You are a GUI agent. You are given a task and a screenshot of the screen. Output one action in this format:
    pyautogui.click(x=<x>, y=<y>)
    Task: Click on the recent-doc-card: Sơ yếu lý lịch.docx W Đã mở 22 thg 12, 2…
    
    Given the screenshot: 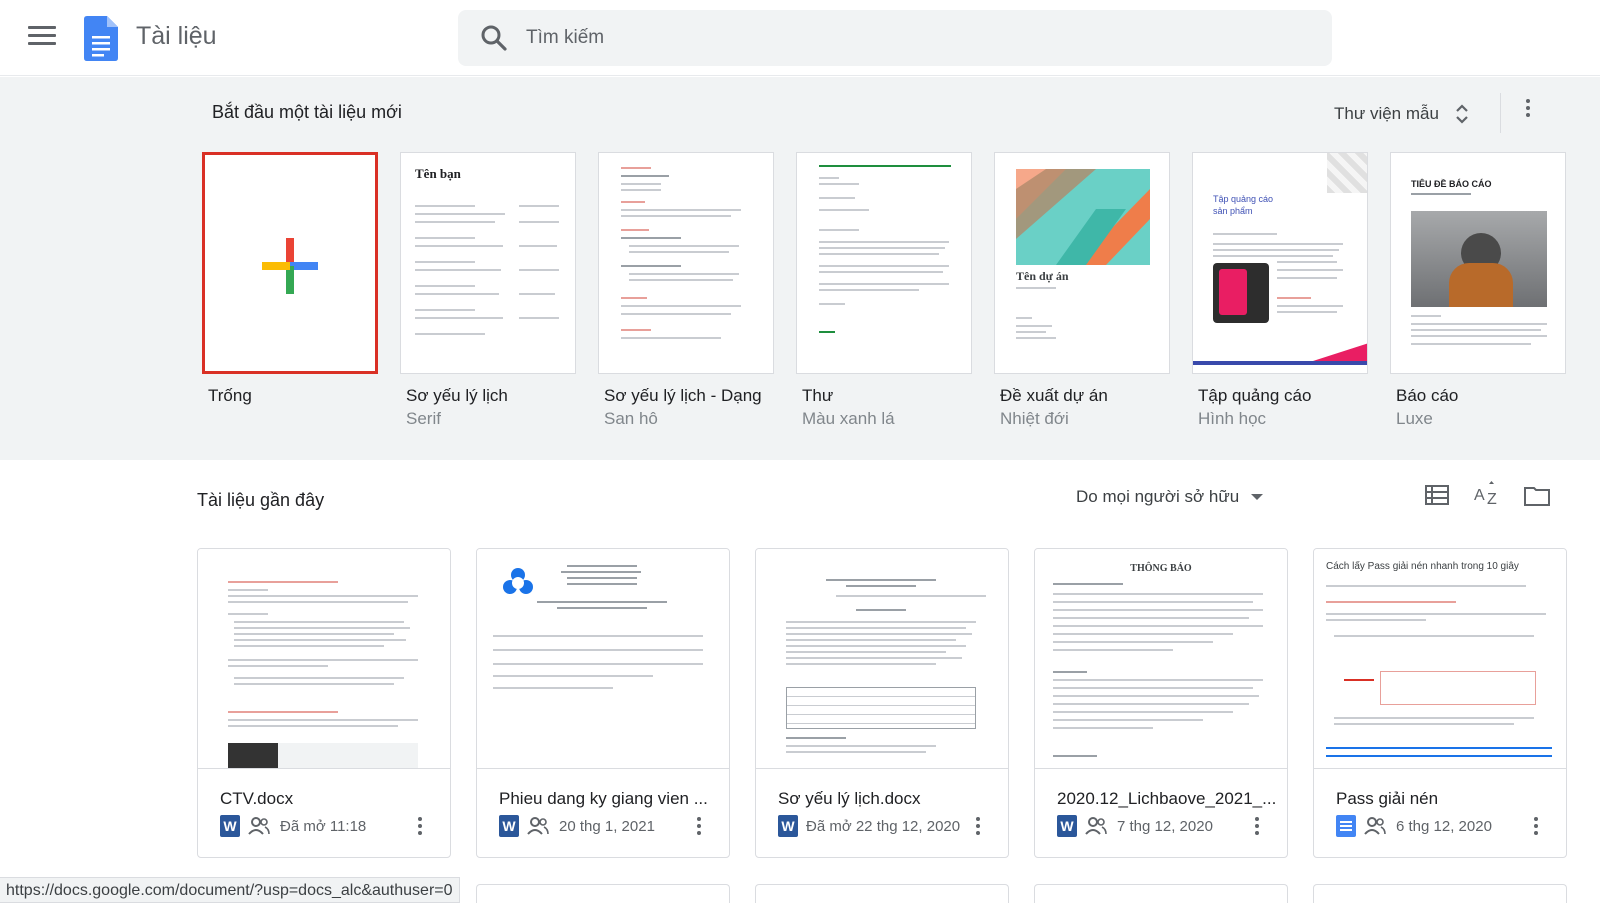 What is the action you would take?
    pyautogui.click(x=882, y=703)
    